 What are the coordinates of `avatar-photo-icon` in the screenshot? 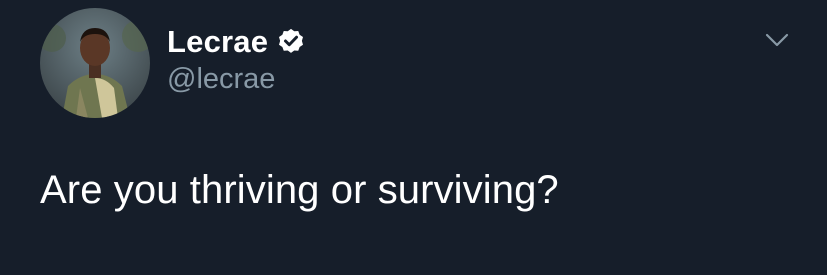 It's located at (95, 63).